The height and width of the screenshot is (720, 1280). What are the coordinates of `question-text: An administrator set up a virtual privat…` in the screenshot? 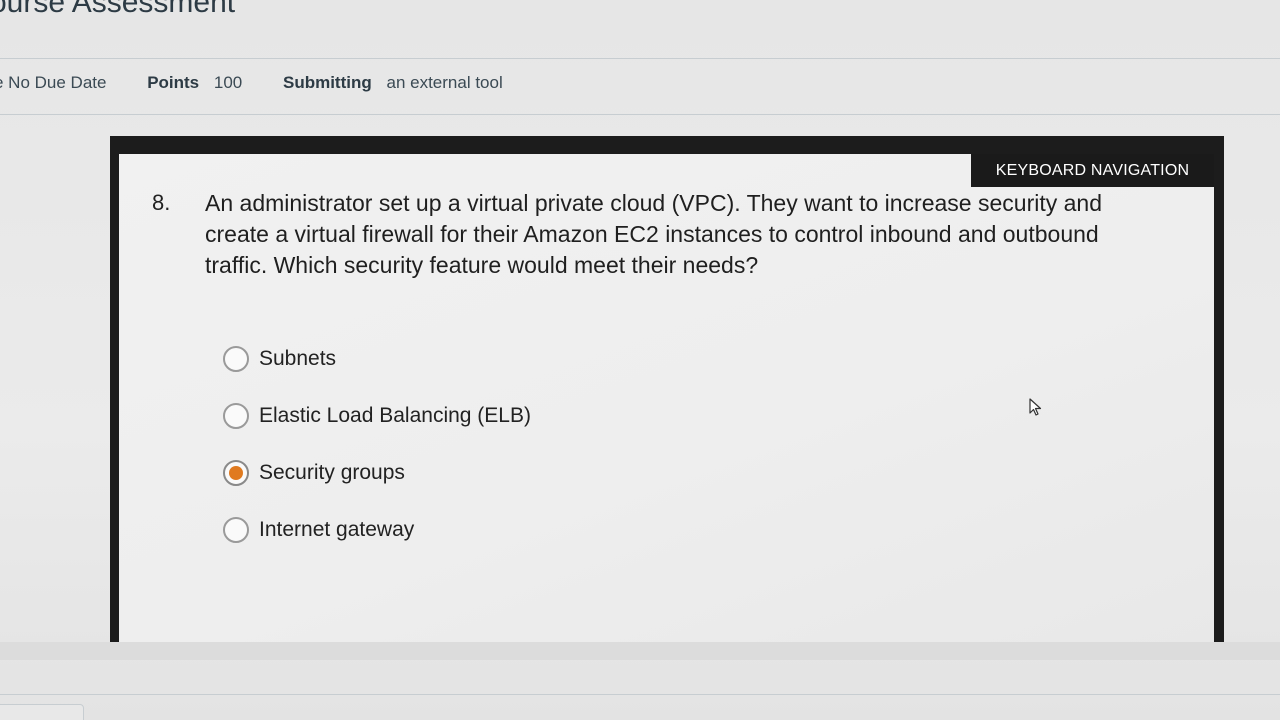 It's located at (653, 234).